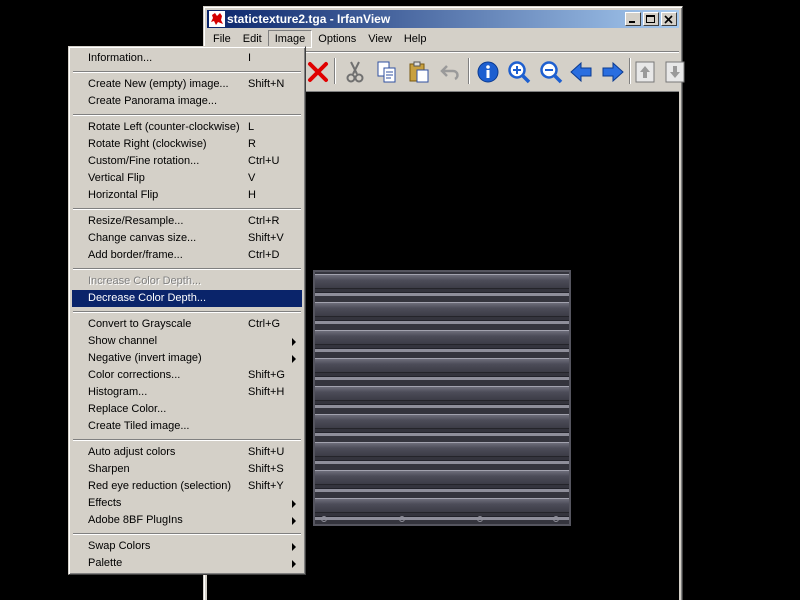  What do you see at coordinates (675, 72) in the screenshot?
I see `last-page-icon` at bounding box center [675, 72].